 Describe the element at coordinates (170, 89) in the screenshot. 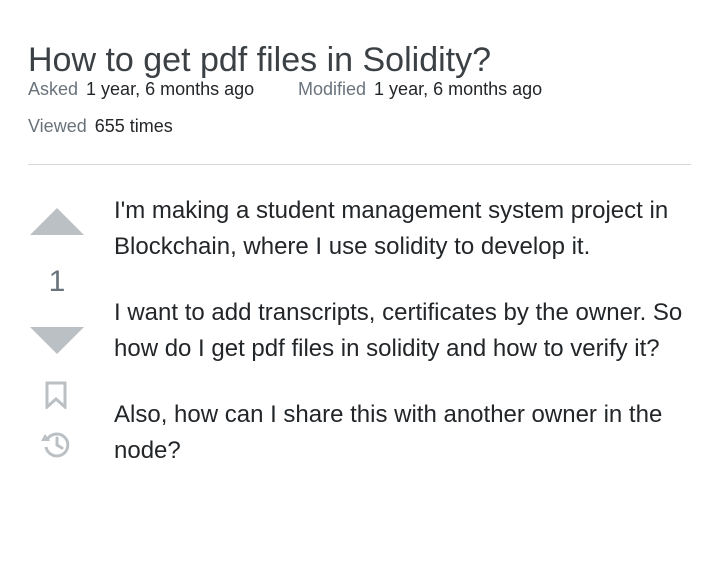

I see `asked-value: 1 year, 6 months ago` at that location.